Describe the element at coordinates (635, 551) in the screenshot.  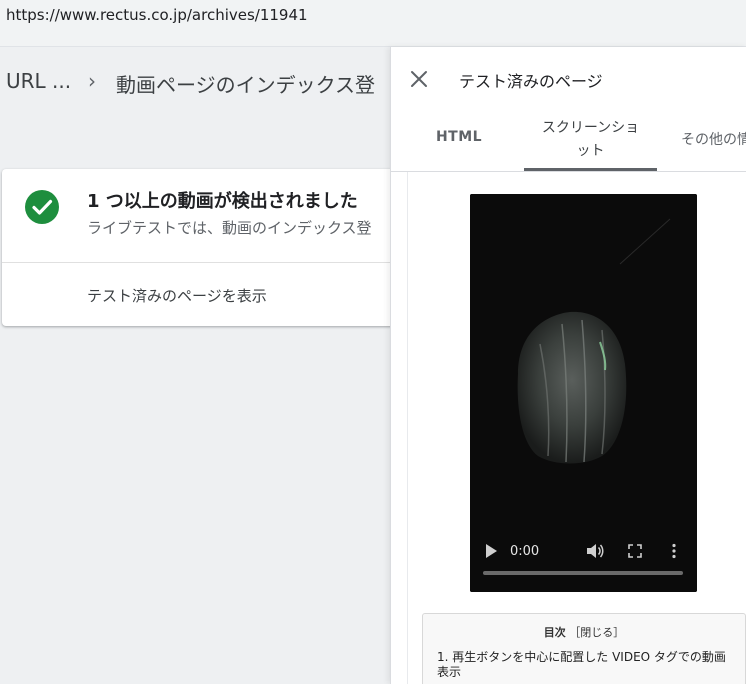
I see `fullscreen-icon` at that location.